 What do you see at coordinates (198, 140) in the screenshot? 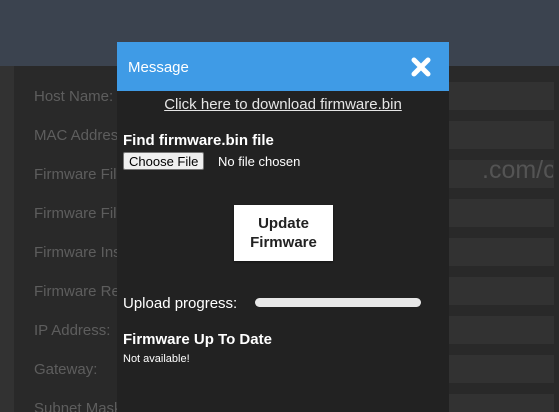
I see `find-file-label: Find firmware.bin file` at bounding box center [198, 140].